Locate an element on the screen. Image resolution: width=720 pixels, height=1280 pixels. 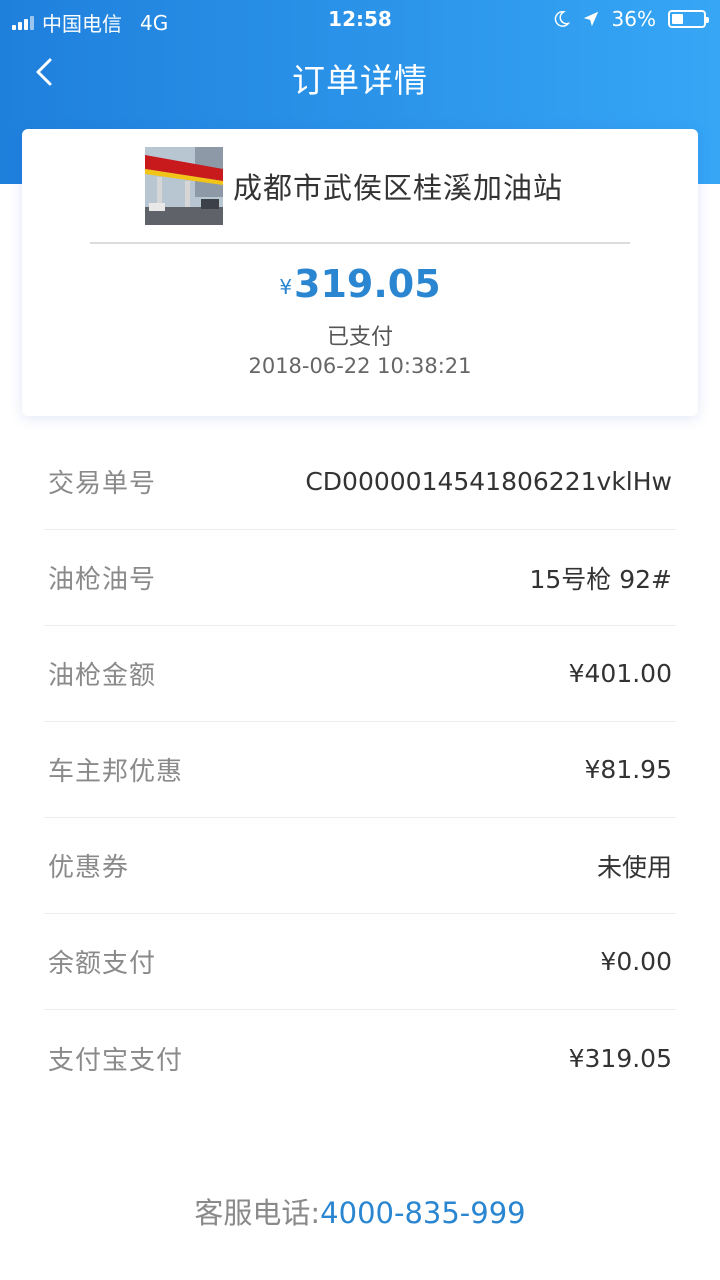
page-title: 订单详情 is located at coordinates (360, 80).